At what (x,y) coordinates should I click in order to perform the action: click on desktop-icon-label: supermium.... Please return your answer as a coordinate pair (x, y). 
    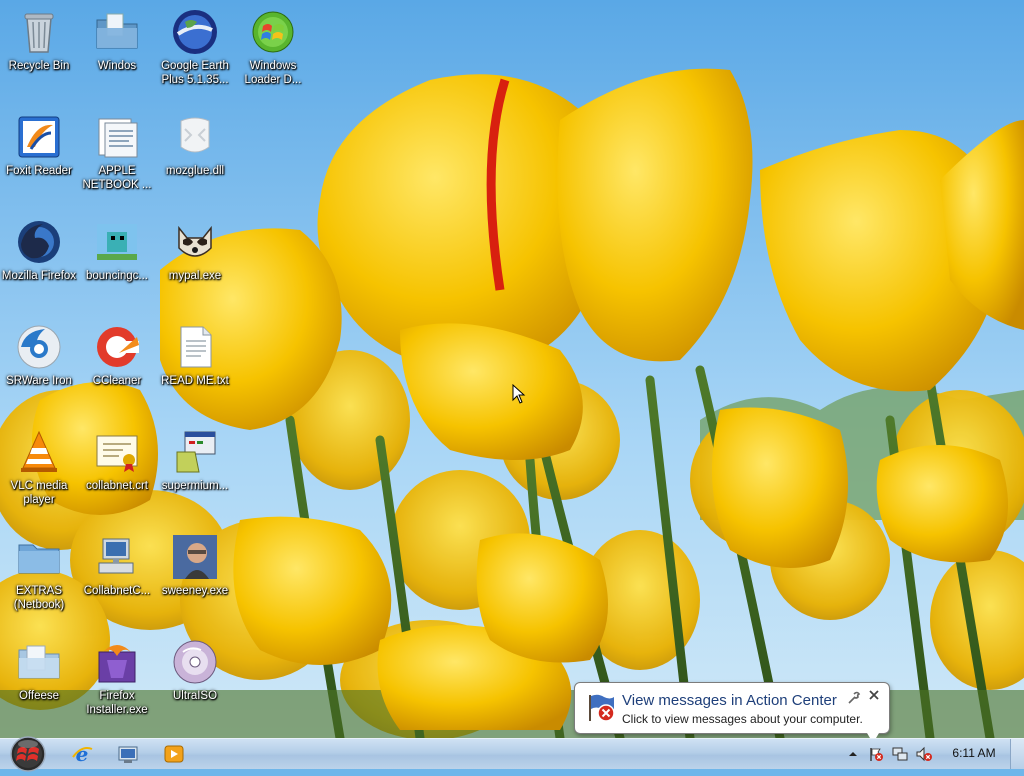
    Looking at the image, I should click on (195, 486).